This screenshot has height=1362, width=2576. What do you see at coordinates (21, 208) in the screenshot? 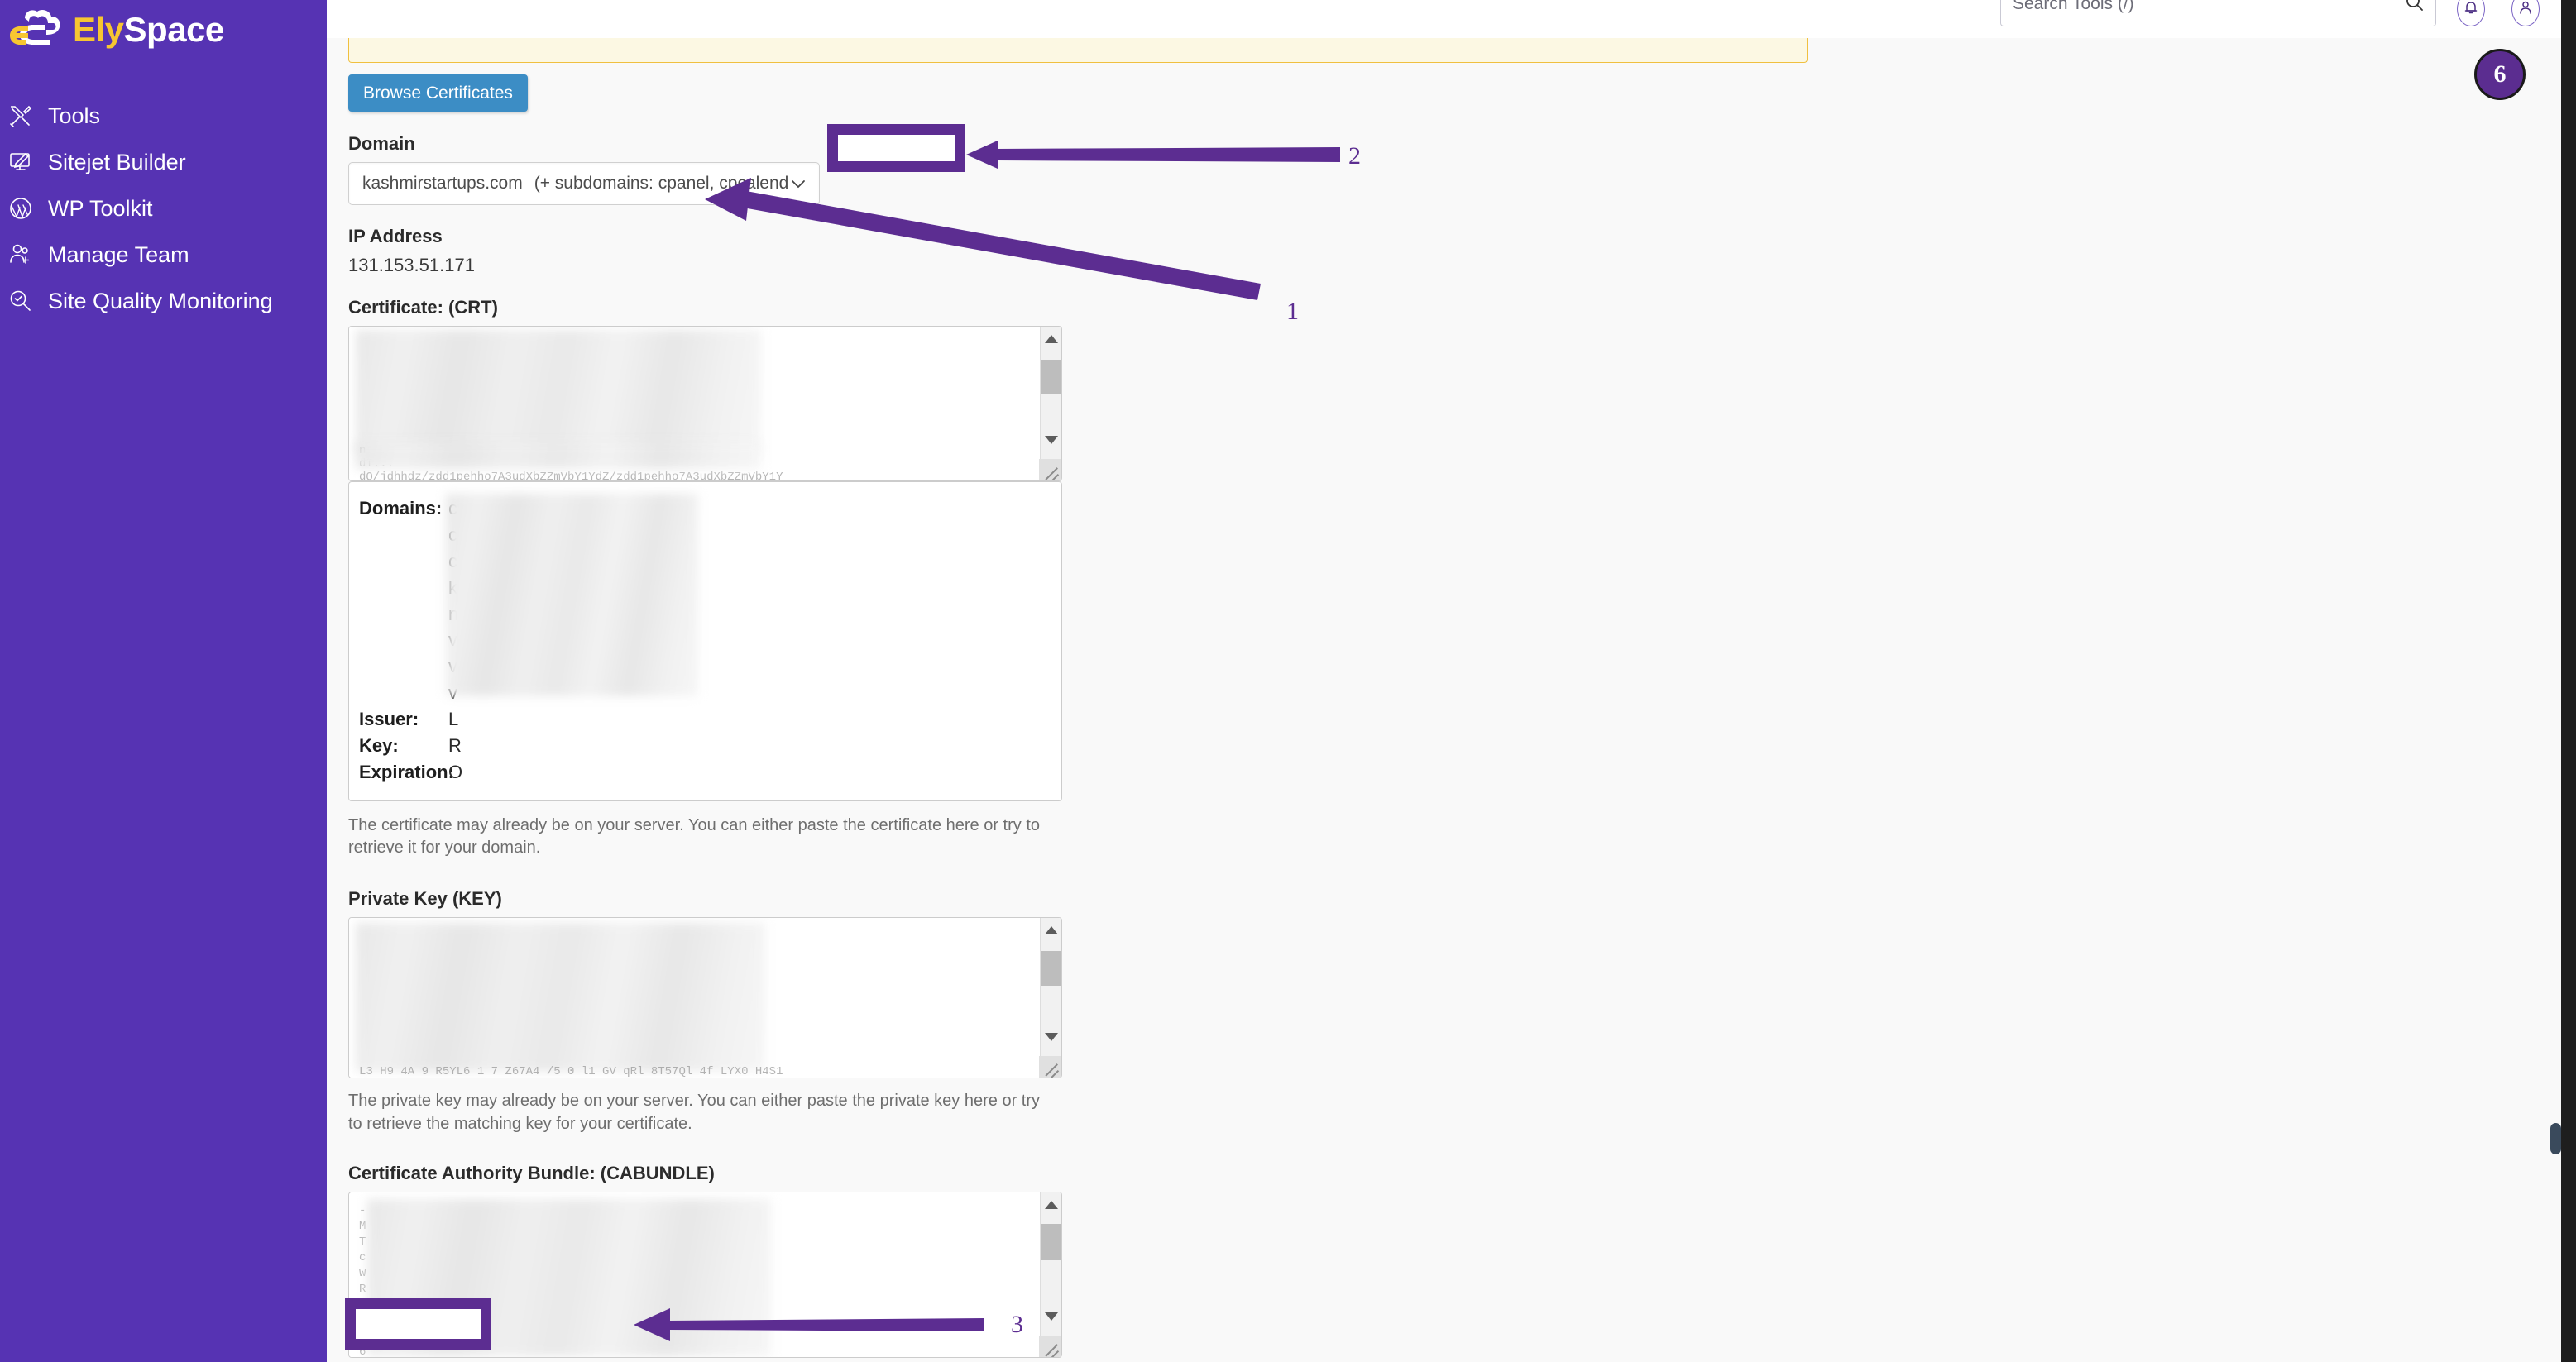
I see `wordpress-icon` at bounding box center [21, 208].